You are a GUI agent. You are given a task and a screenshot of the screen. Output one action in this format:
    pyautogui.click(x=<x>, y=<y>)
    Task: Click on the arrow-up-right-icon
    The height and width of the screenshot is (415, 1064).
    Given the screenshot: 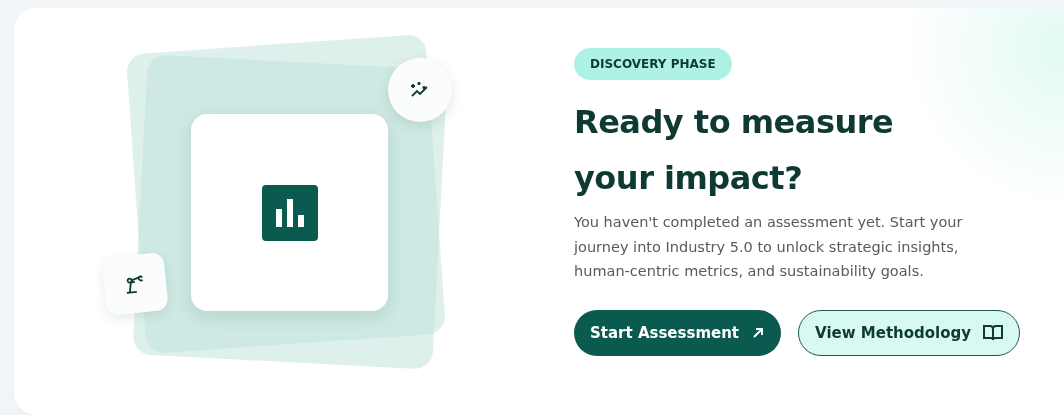 What is the action you would take?
    pyautogui.click(x=758, y=332)
    